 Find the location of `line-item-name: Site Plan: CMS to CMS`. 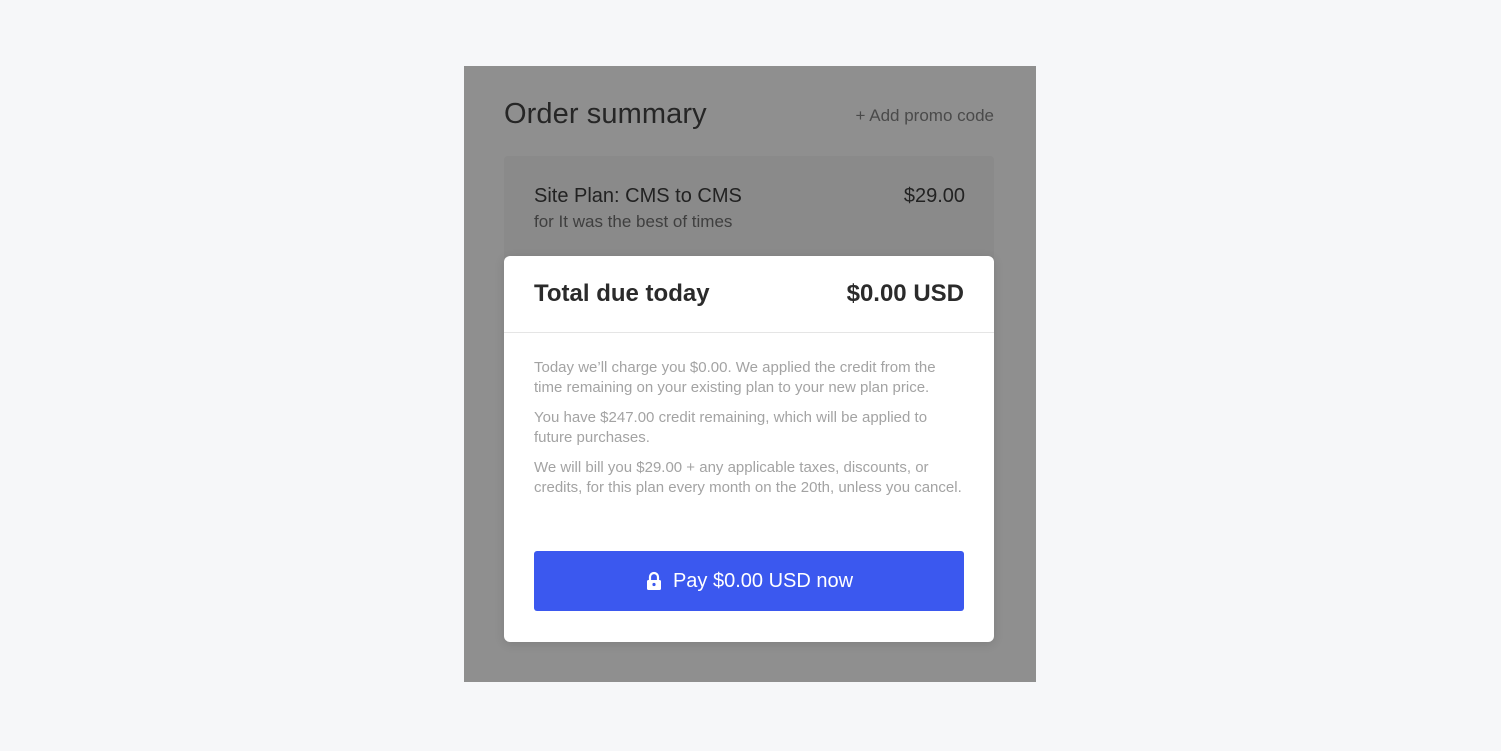

line-item-name: Site Plan: CMS to CMS is located at coordinates (638, 196).